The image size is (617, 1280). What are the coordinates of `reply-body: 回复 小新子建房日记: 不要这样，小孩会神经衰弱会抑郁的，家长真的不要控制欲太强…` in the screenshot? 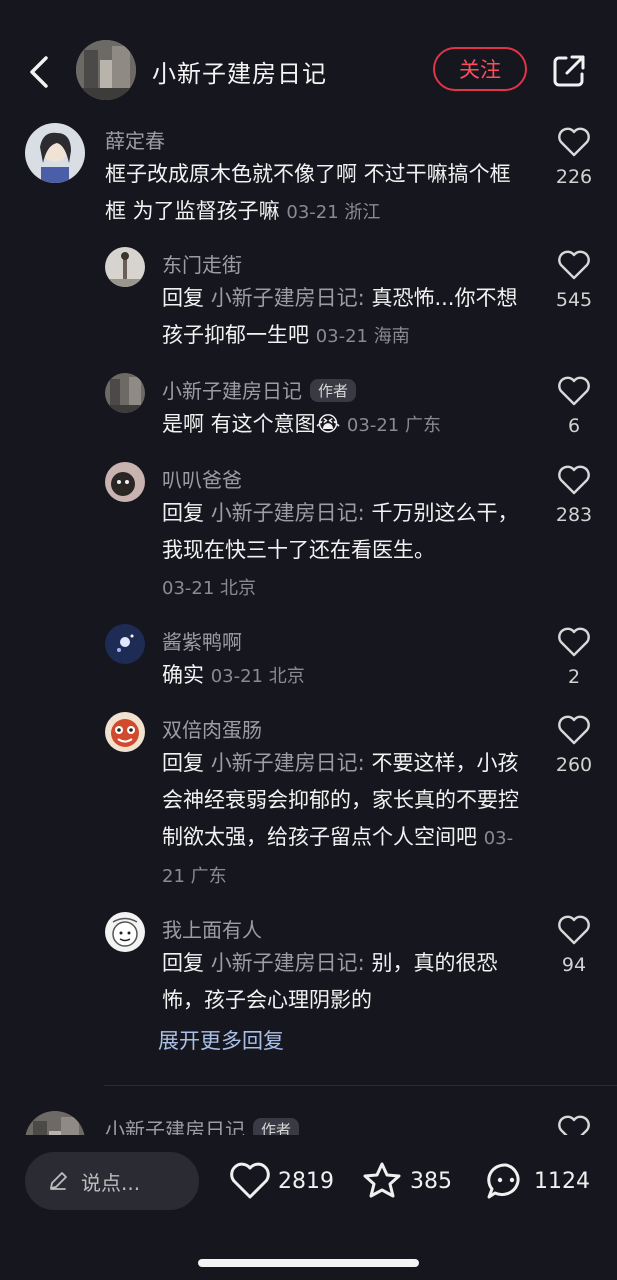 It's located at (342, 820).